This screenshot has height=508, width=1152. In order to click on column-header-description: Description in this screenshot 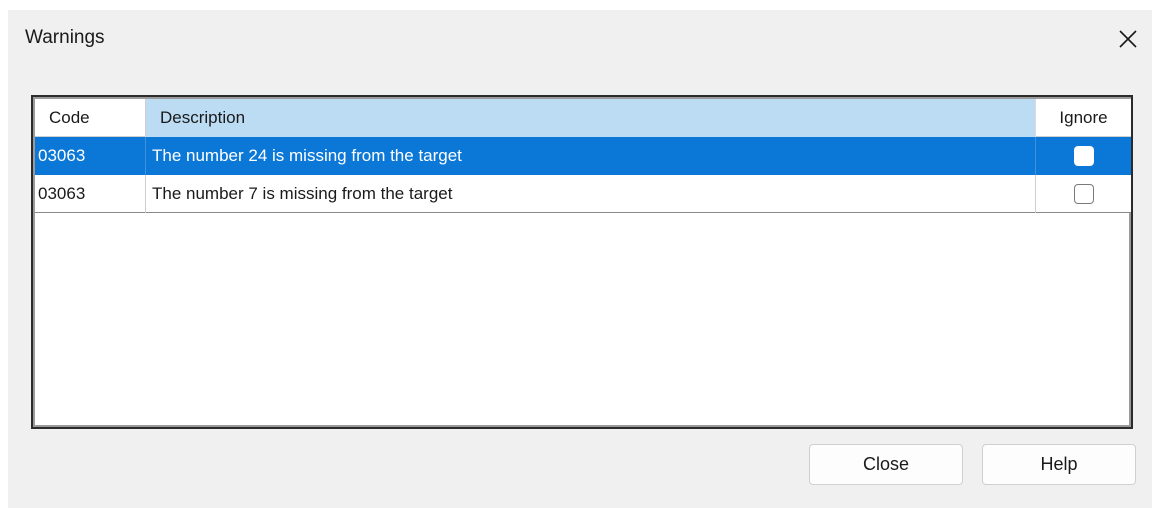, I will do `click(591, 118)`.